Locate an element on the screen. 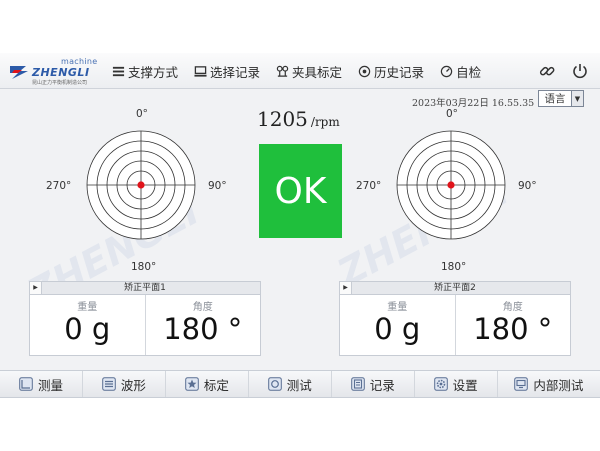  tab-internal-test: 内部测试 is located at coordinates (549, 384).